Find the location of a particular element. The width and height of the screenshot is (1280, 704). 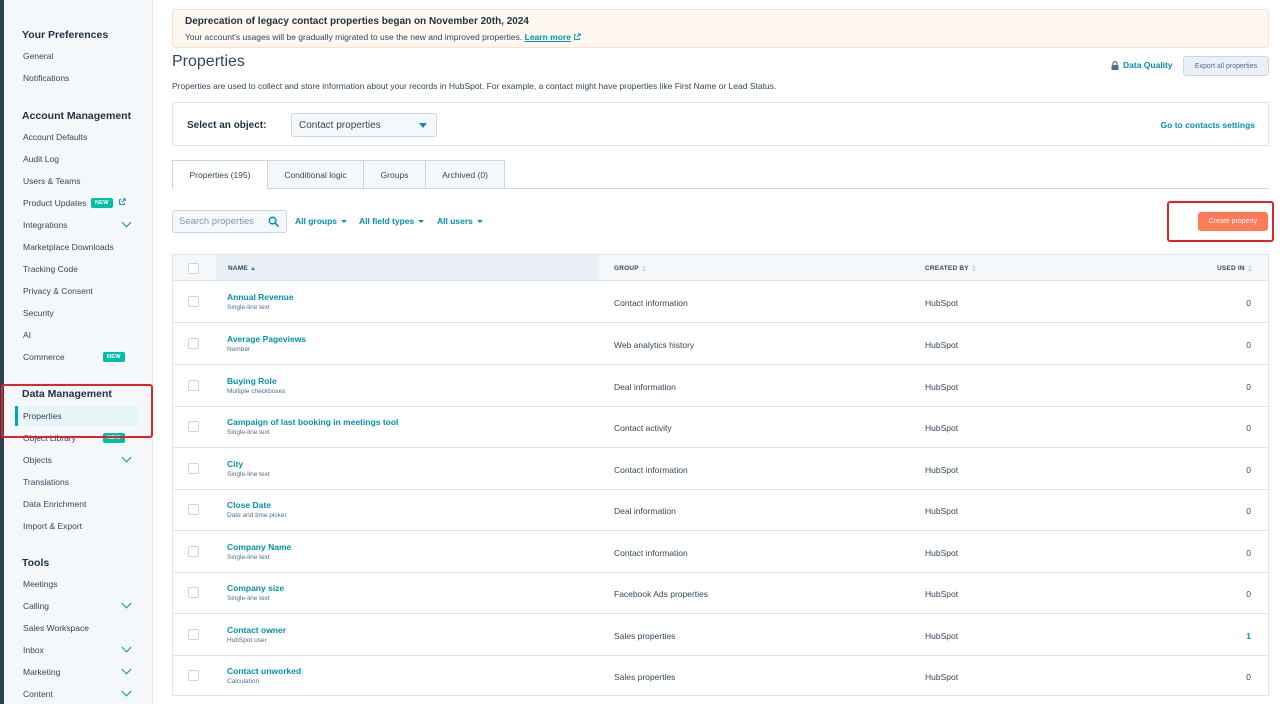

sidebar-item-sales-workspace: Sales Workspace is located at coordinates (76, 628).